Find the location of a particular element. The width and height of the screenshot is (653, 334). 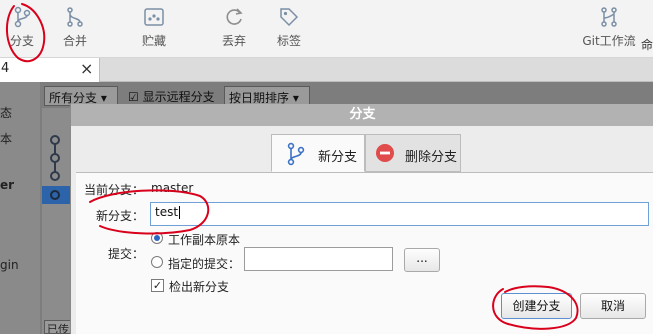

git-flow-button-label: Git工作流 is located at coordinates (609, 41).